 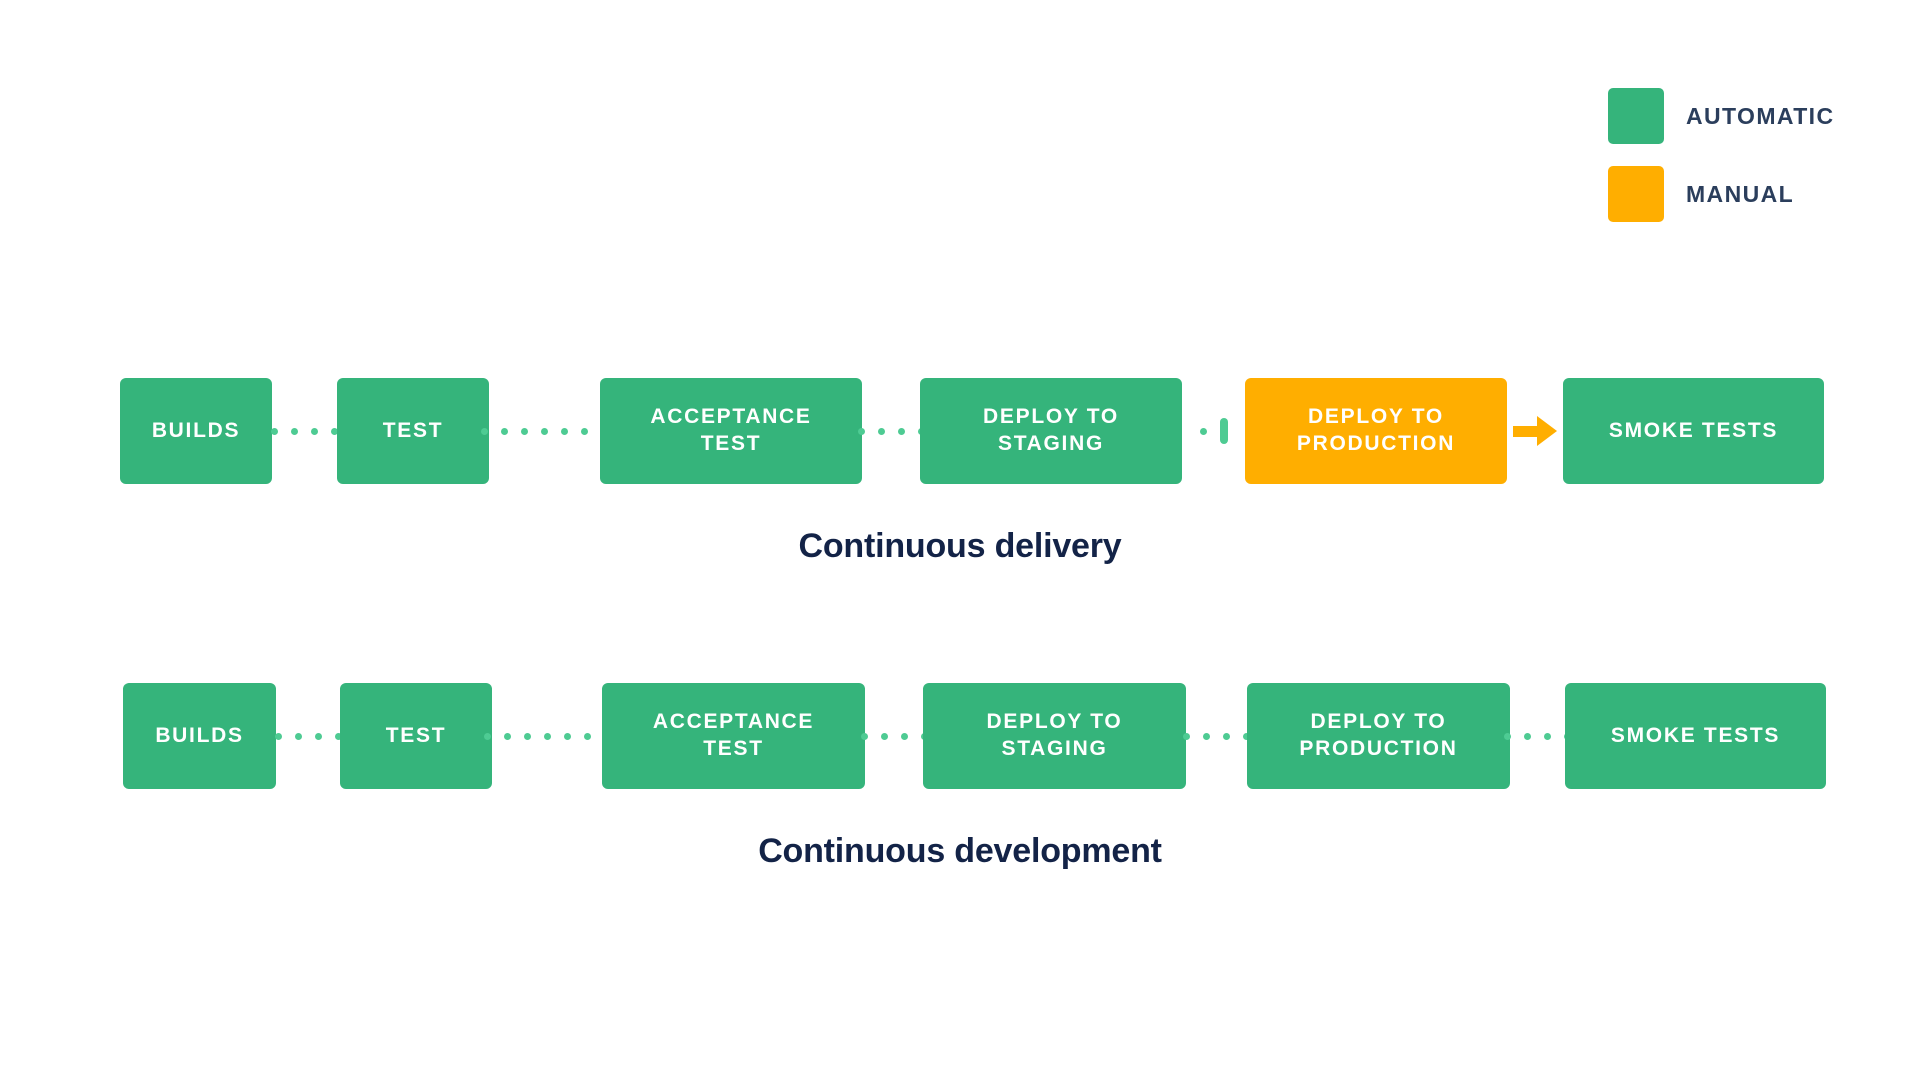 What do you see at coordinates (1547, 431) in the screenshot?
I see `arrow-head-icon` at bounding box center [1547, 431].